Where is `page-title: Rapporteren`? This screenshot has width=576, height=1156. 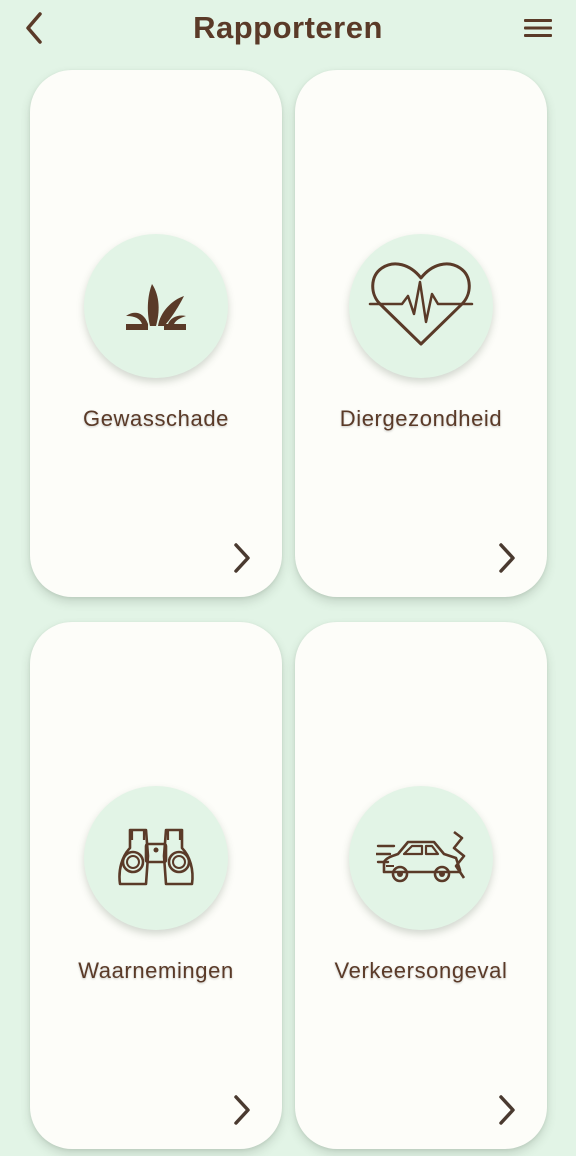
page-title: Rapporteren is located at coordinates (288, 27).